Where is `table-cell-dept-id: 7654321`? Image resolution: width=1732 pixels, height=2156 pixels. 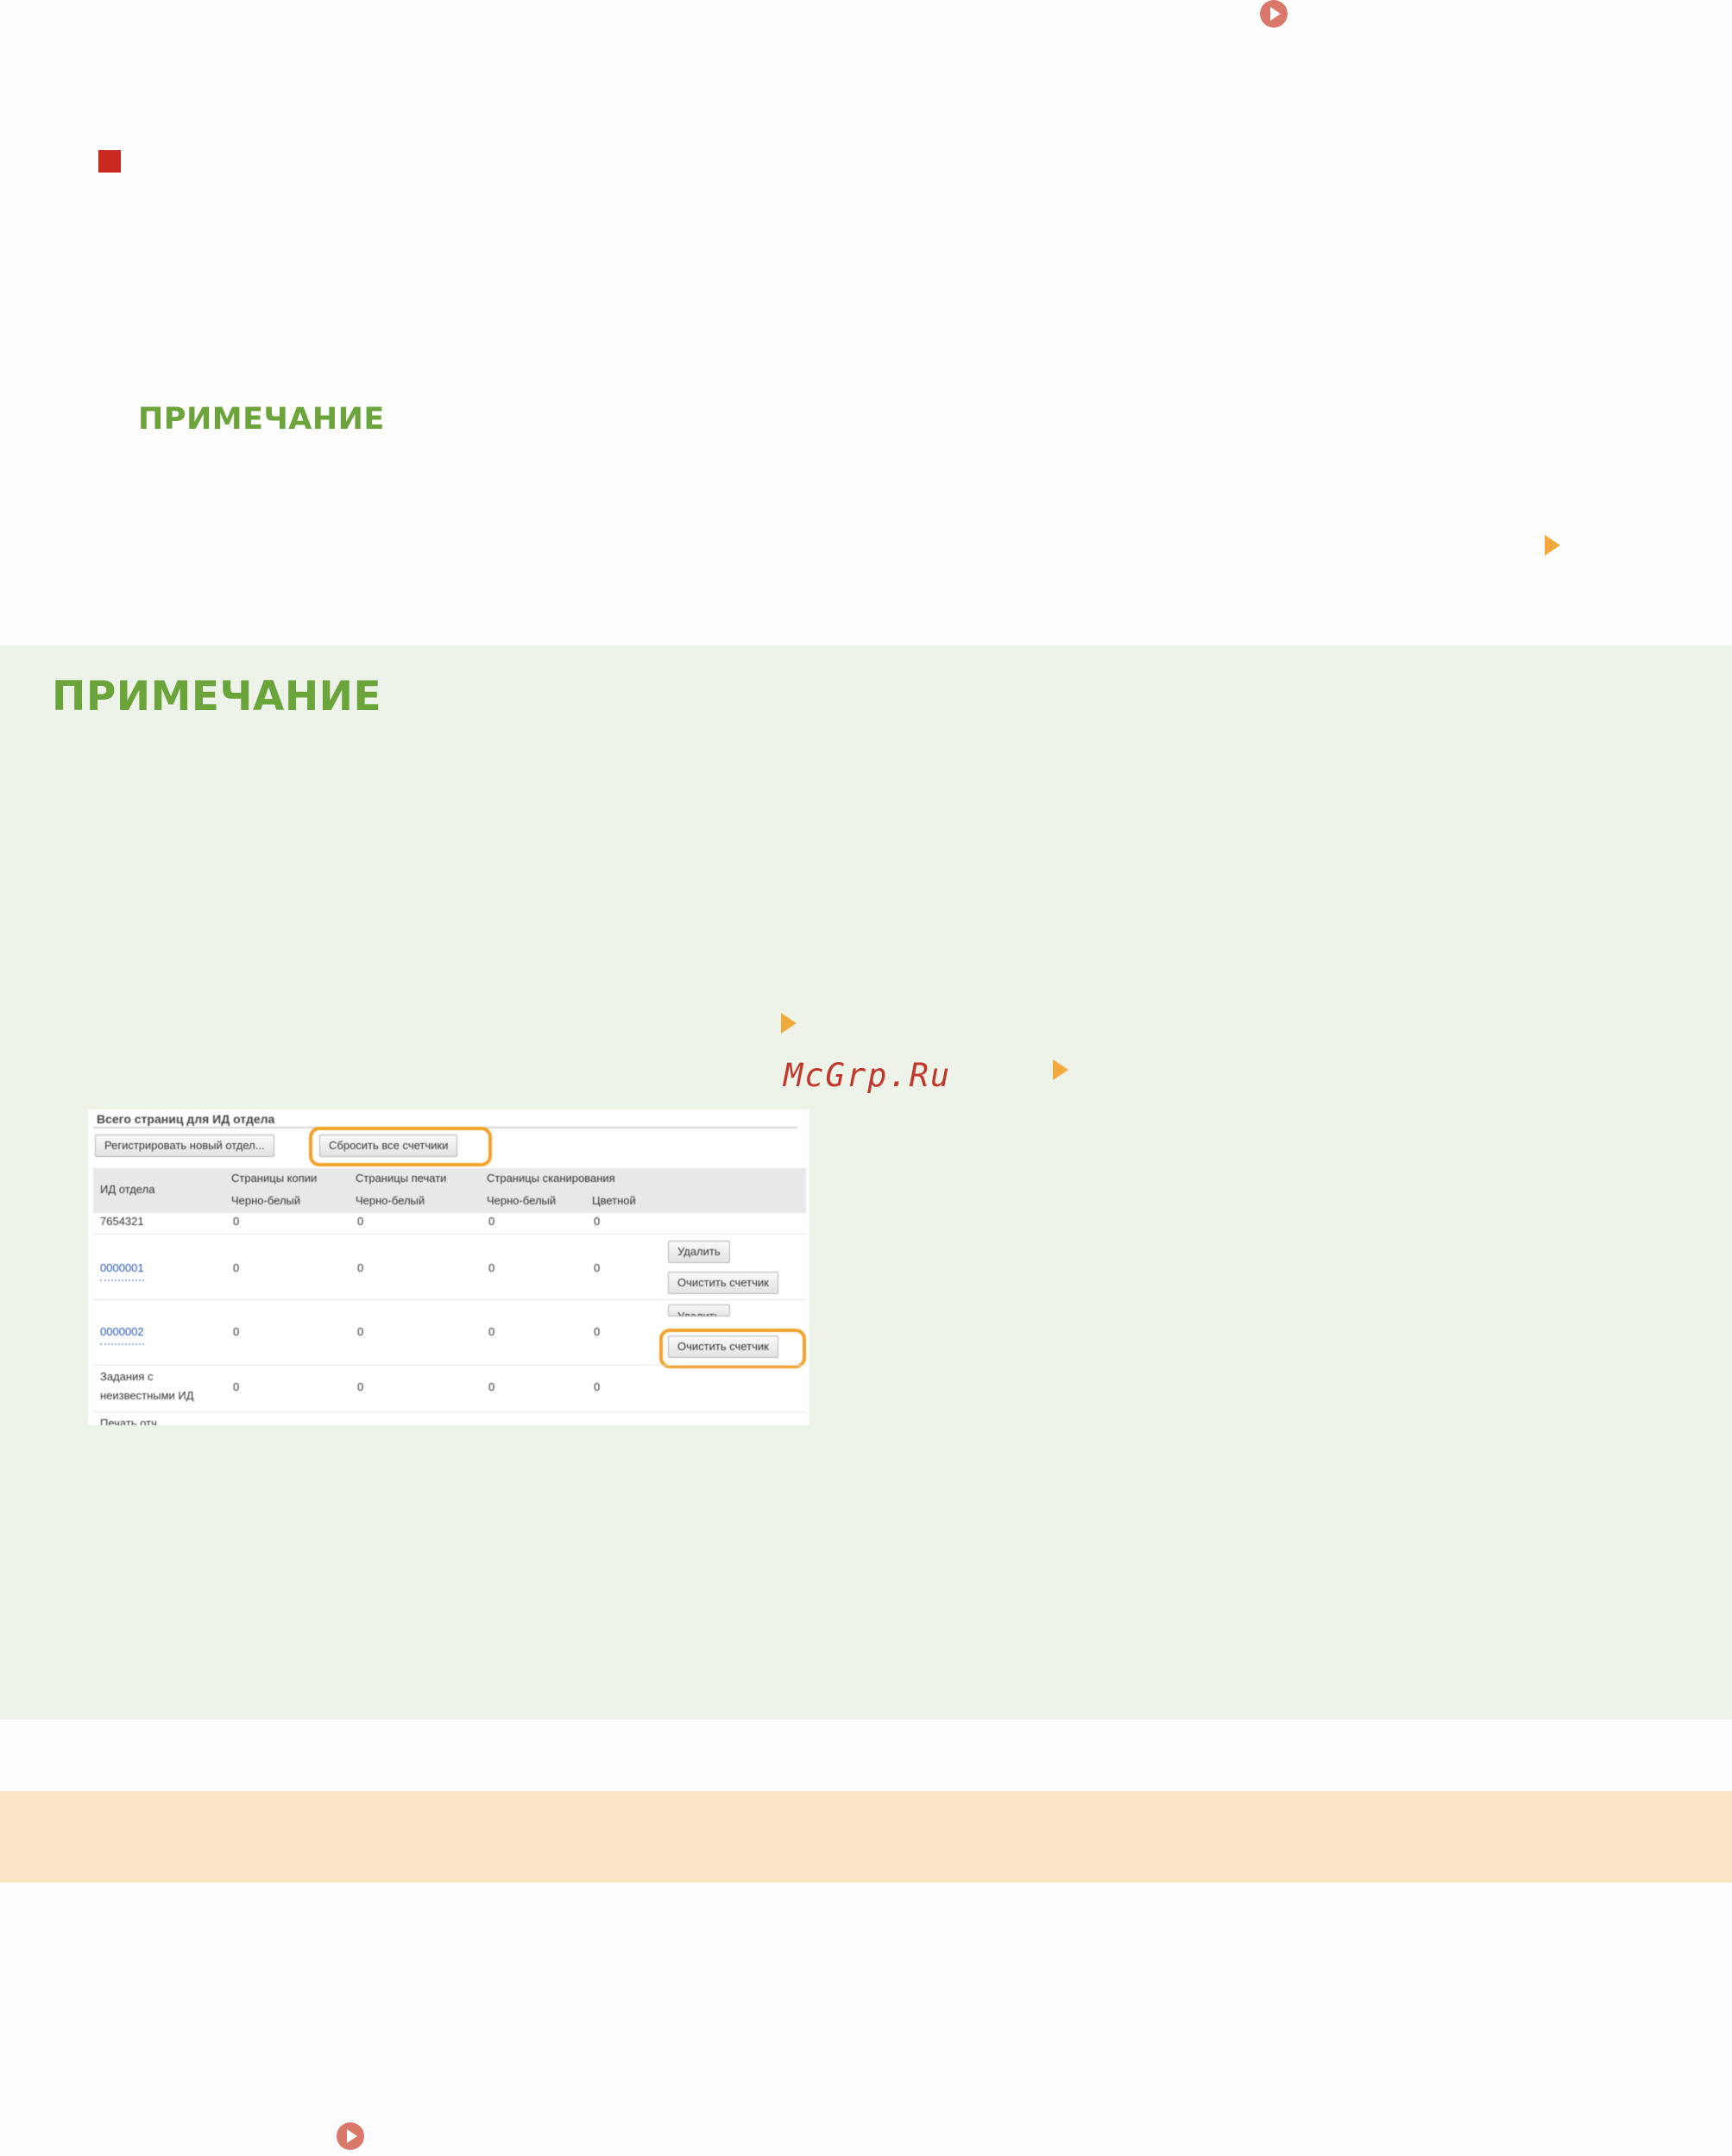
table-cell-dept-id: 7654321 is located at coordinates (122, 1221).